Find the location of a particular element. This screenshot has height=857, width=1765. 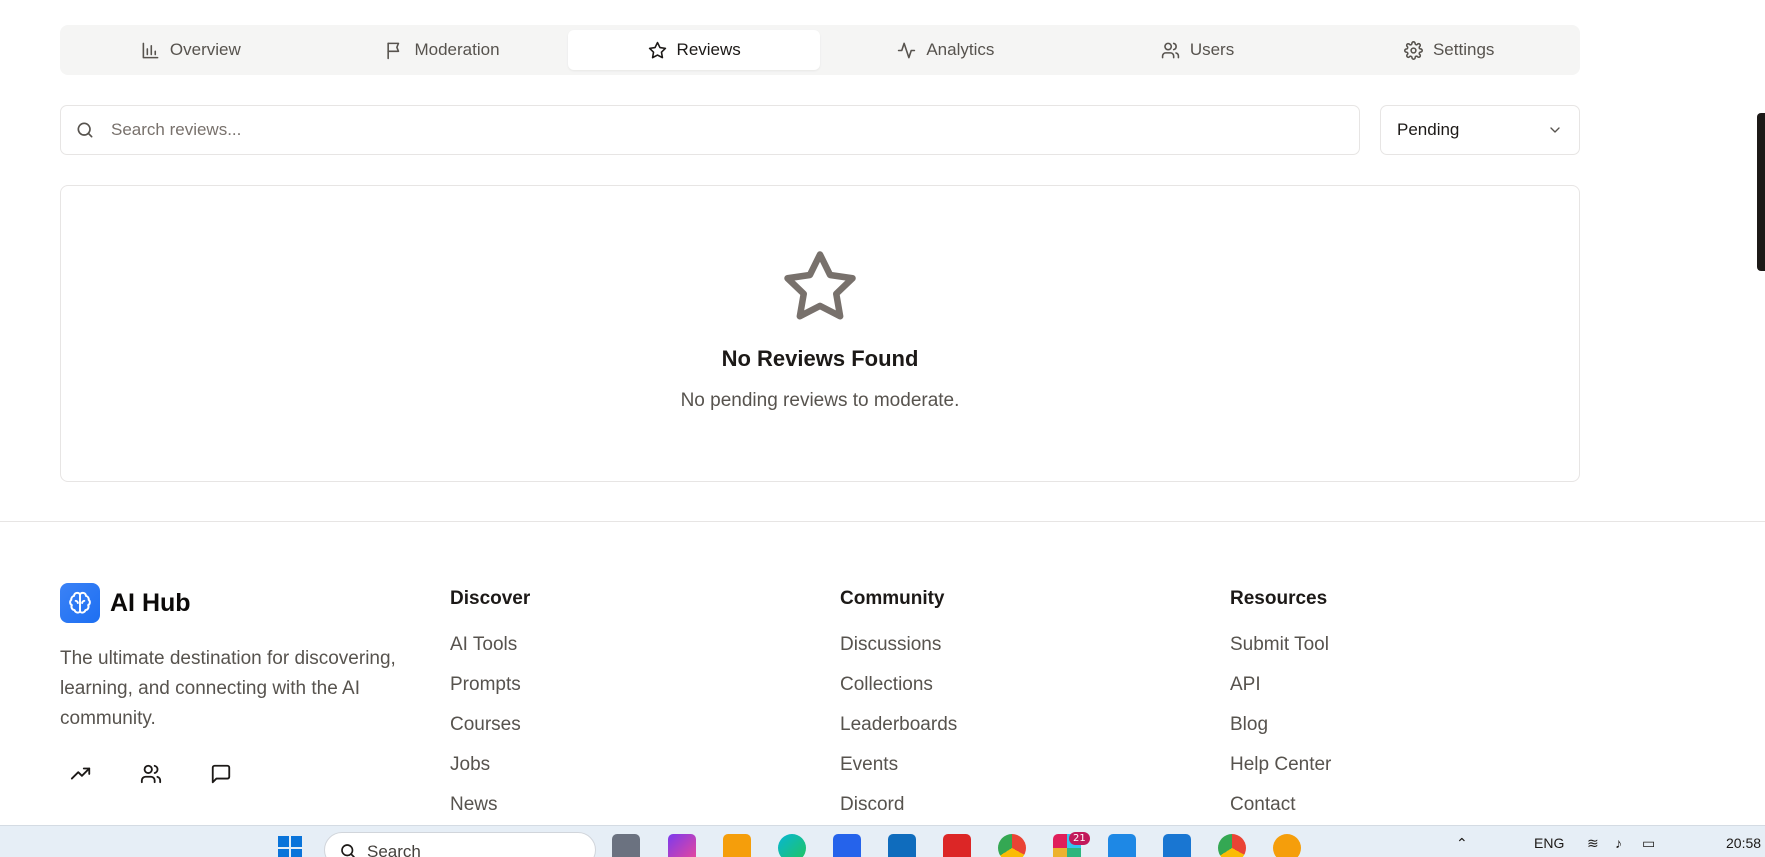

tab-analytics: Analytics is located at coordinates (946, 50).